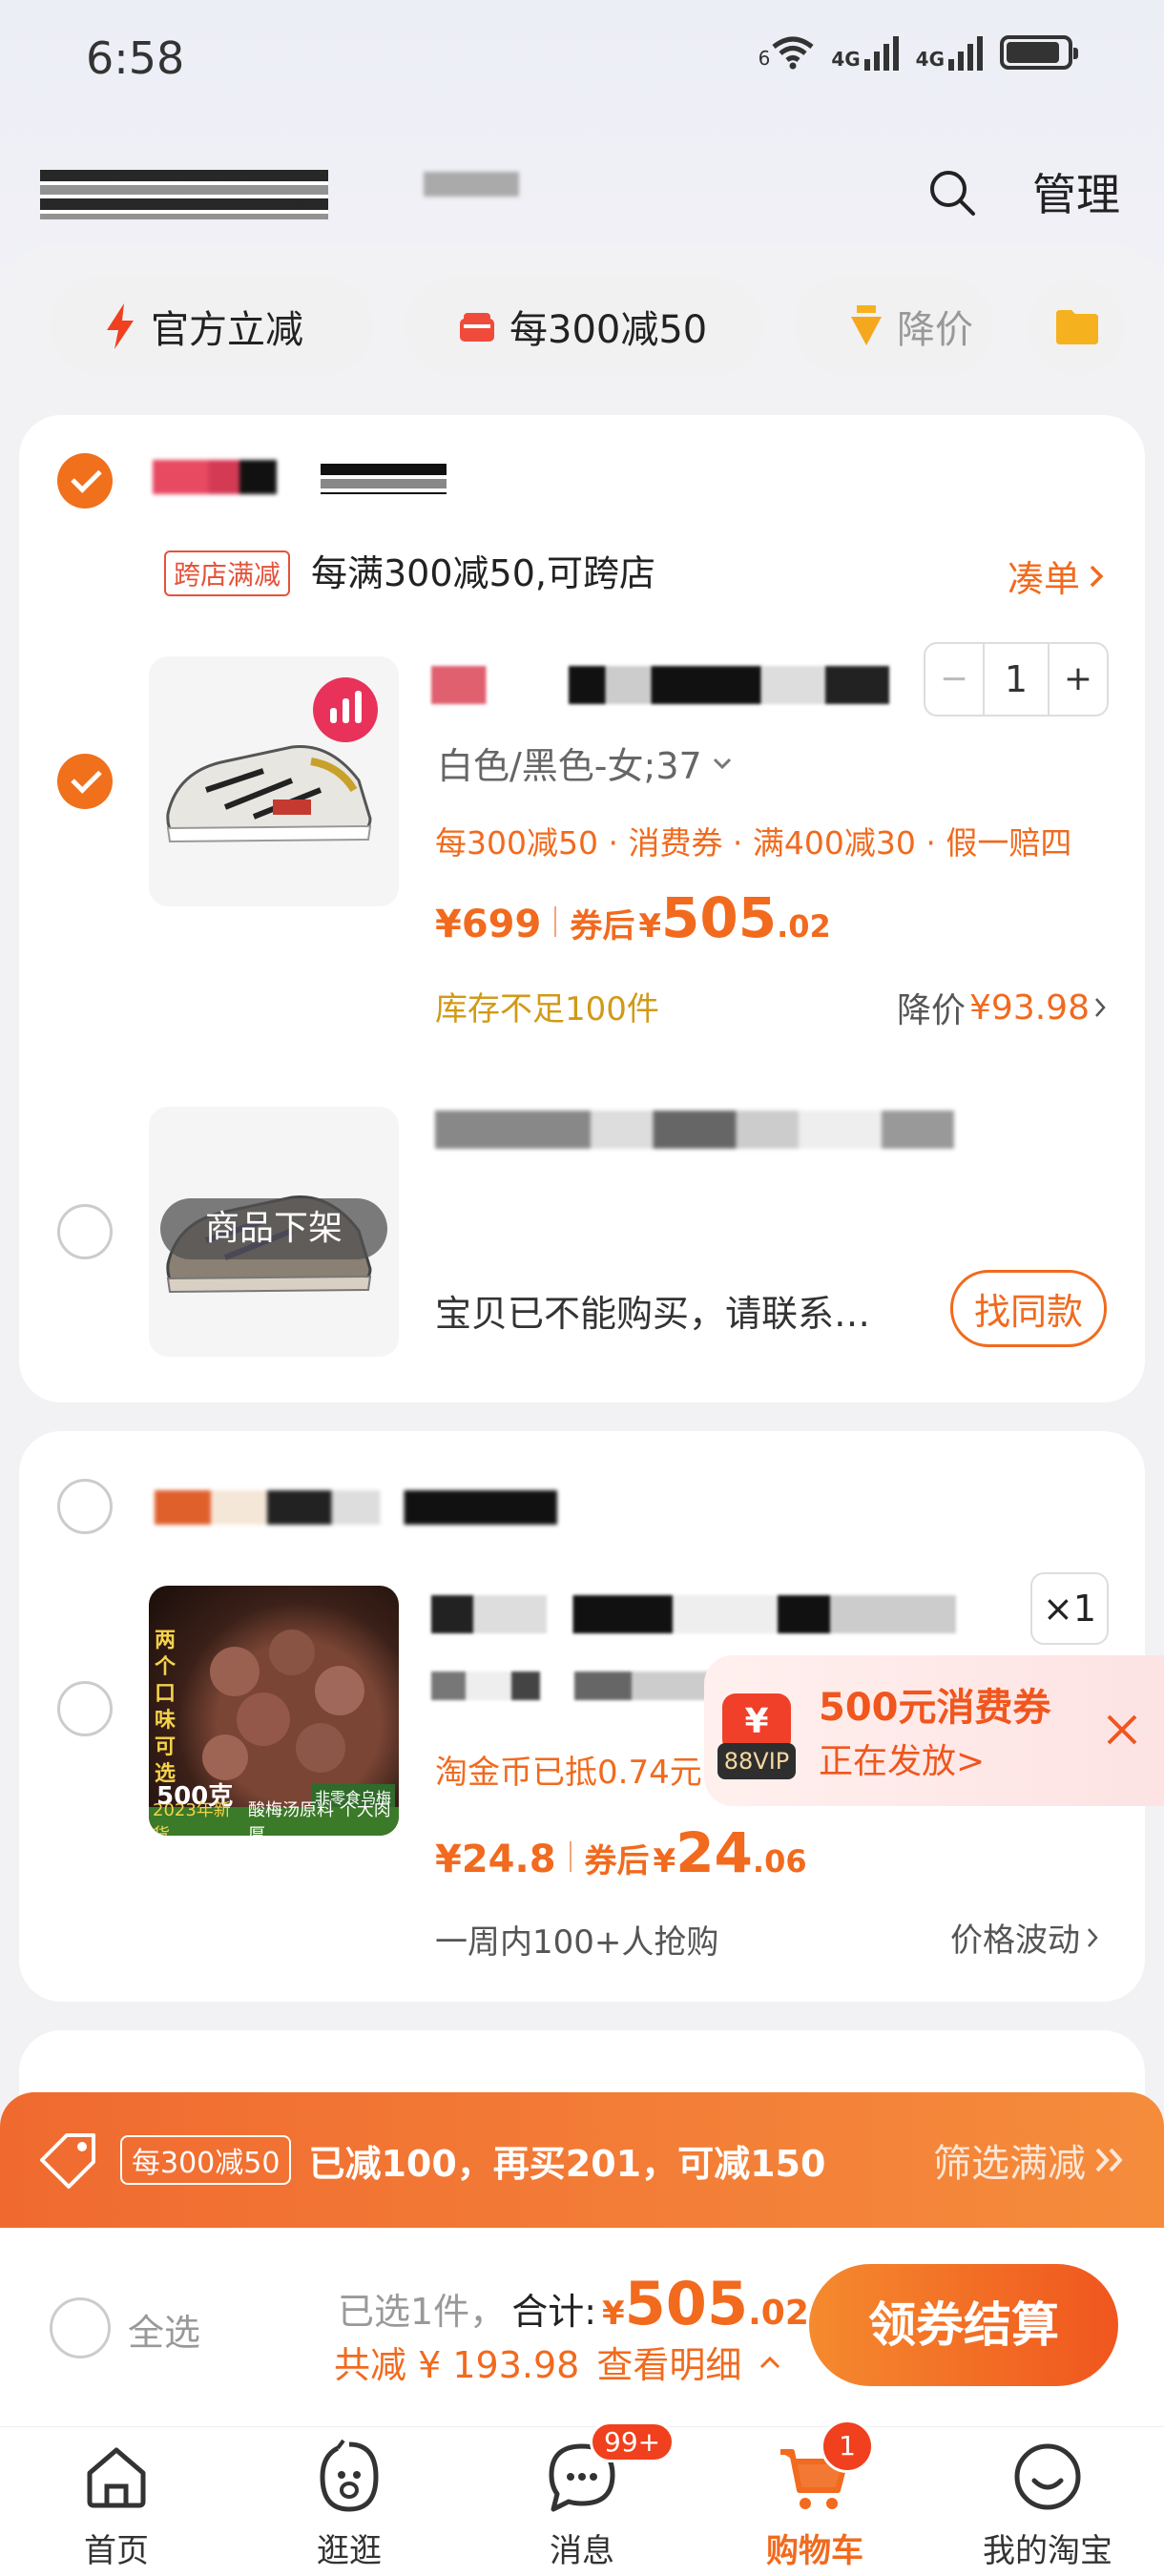  Describe the element at coordinates (1045, 579) in the screenshot. I see `combine-label: 凑单` at that location.